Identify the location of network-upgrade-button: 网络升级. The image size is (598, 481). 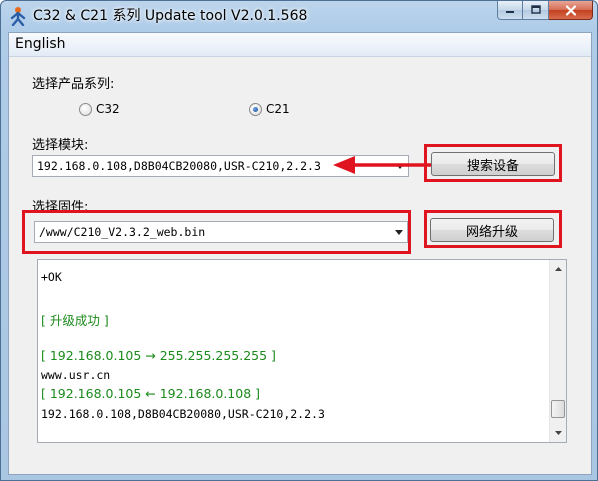
(492, 230).